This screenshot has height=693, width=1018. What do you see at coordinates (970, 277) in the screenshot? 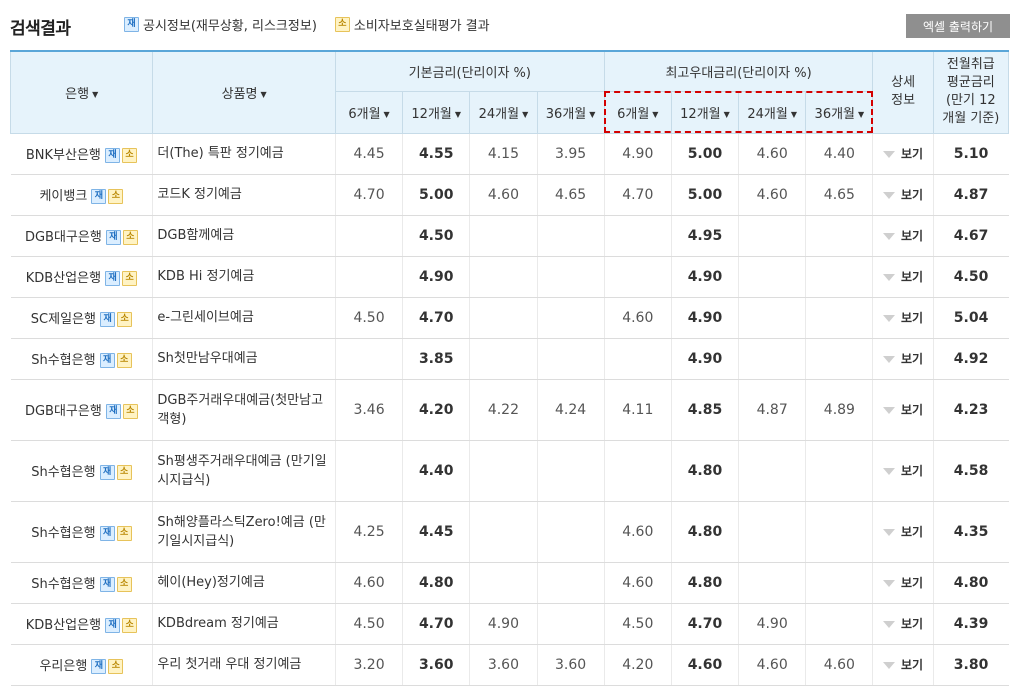
I see `avg-rate-cell: 4.50` at bounding box center [970, 277].